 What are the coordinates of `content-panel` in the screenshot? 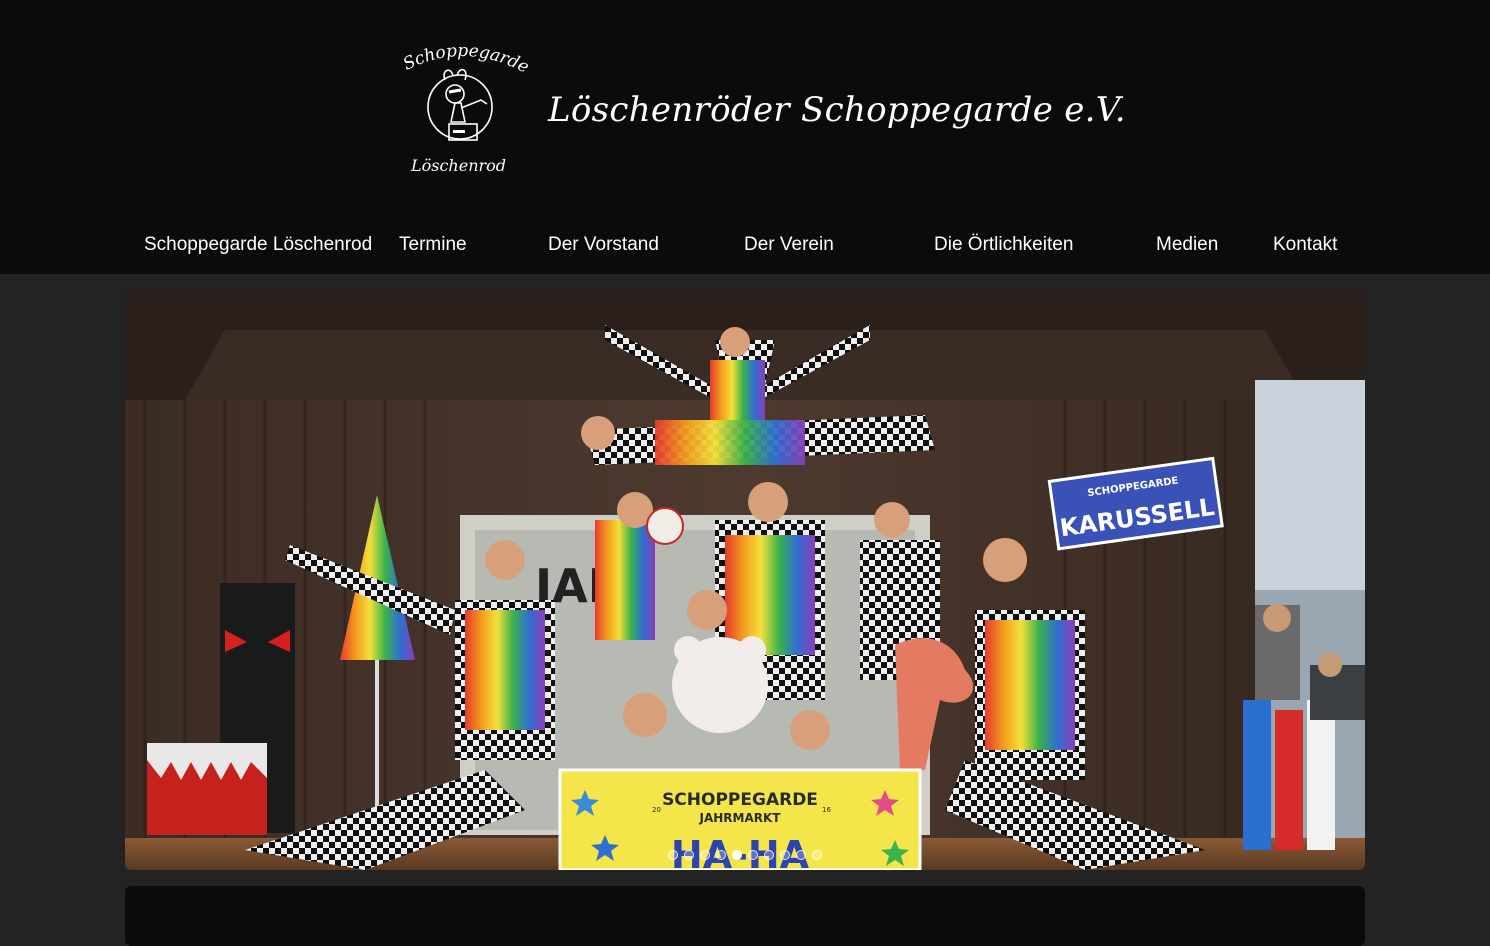 It's located at (745, 916).